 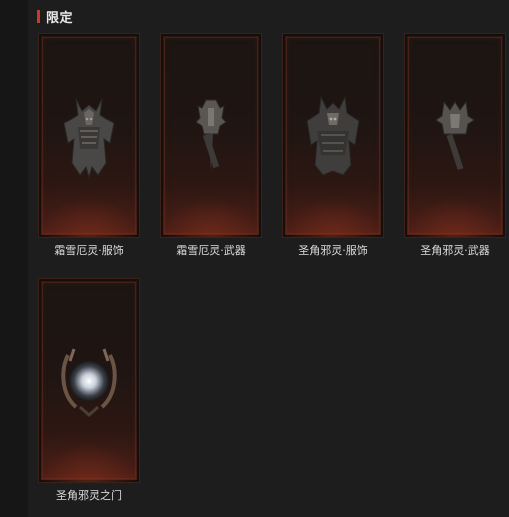 What do you see at coordinates (14, 258) in the screenshot?
I see `left-rail` at bounding box center [14, 258].